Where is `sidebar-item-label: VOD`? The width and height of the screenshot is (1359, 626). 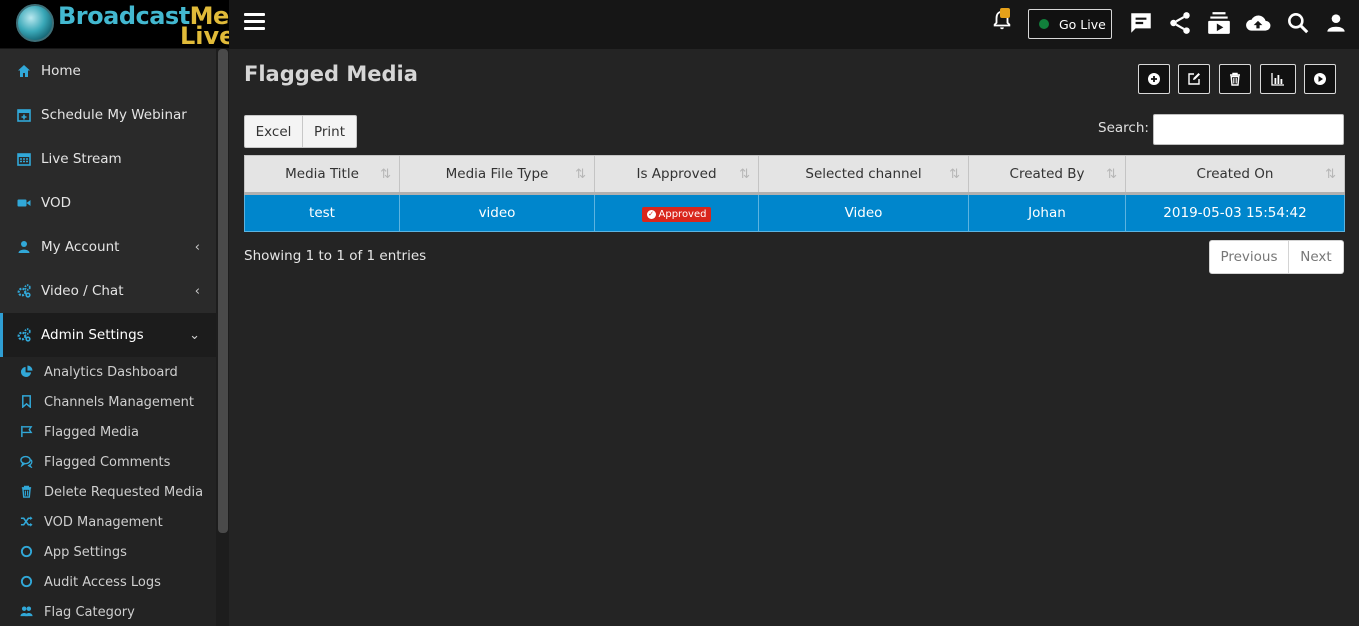
sidebar-item-label: VOD is located at coordinates (56, 203).